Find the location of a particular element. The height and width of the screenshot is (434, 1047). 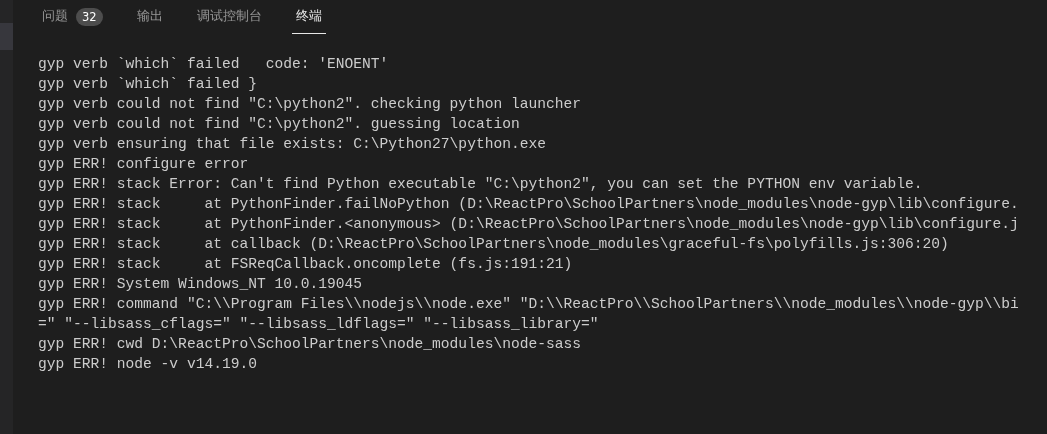

terminal-line: gyp ERR! cwd D:\ReactPro\SchoolPartners\node_modules\node-sass is located at coordinates (310, 344).